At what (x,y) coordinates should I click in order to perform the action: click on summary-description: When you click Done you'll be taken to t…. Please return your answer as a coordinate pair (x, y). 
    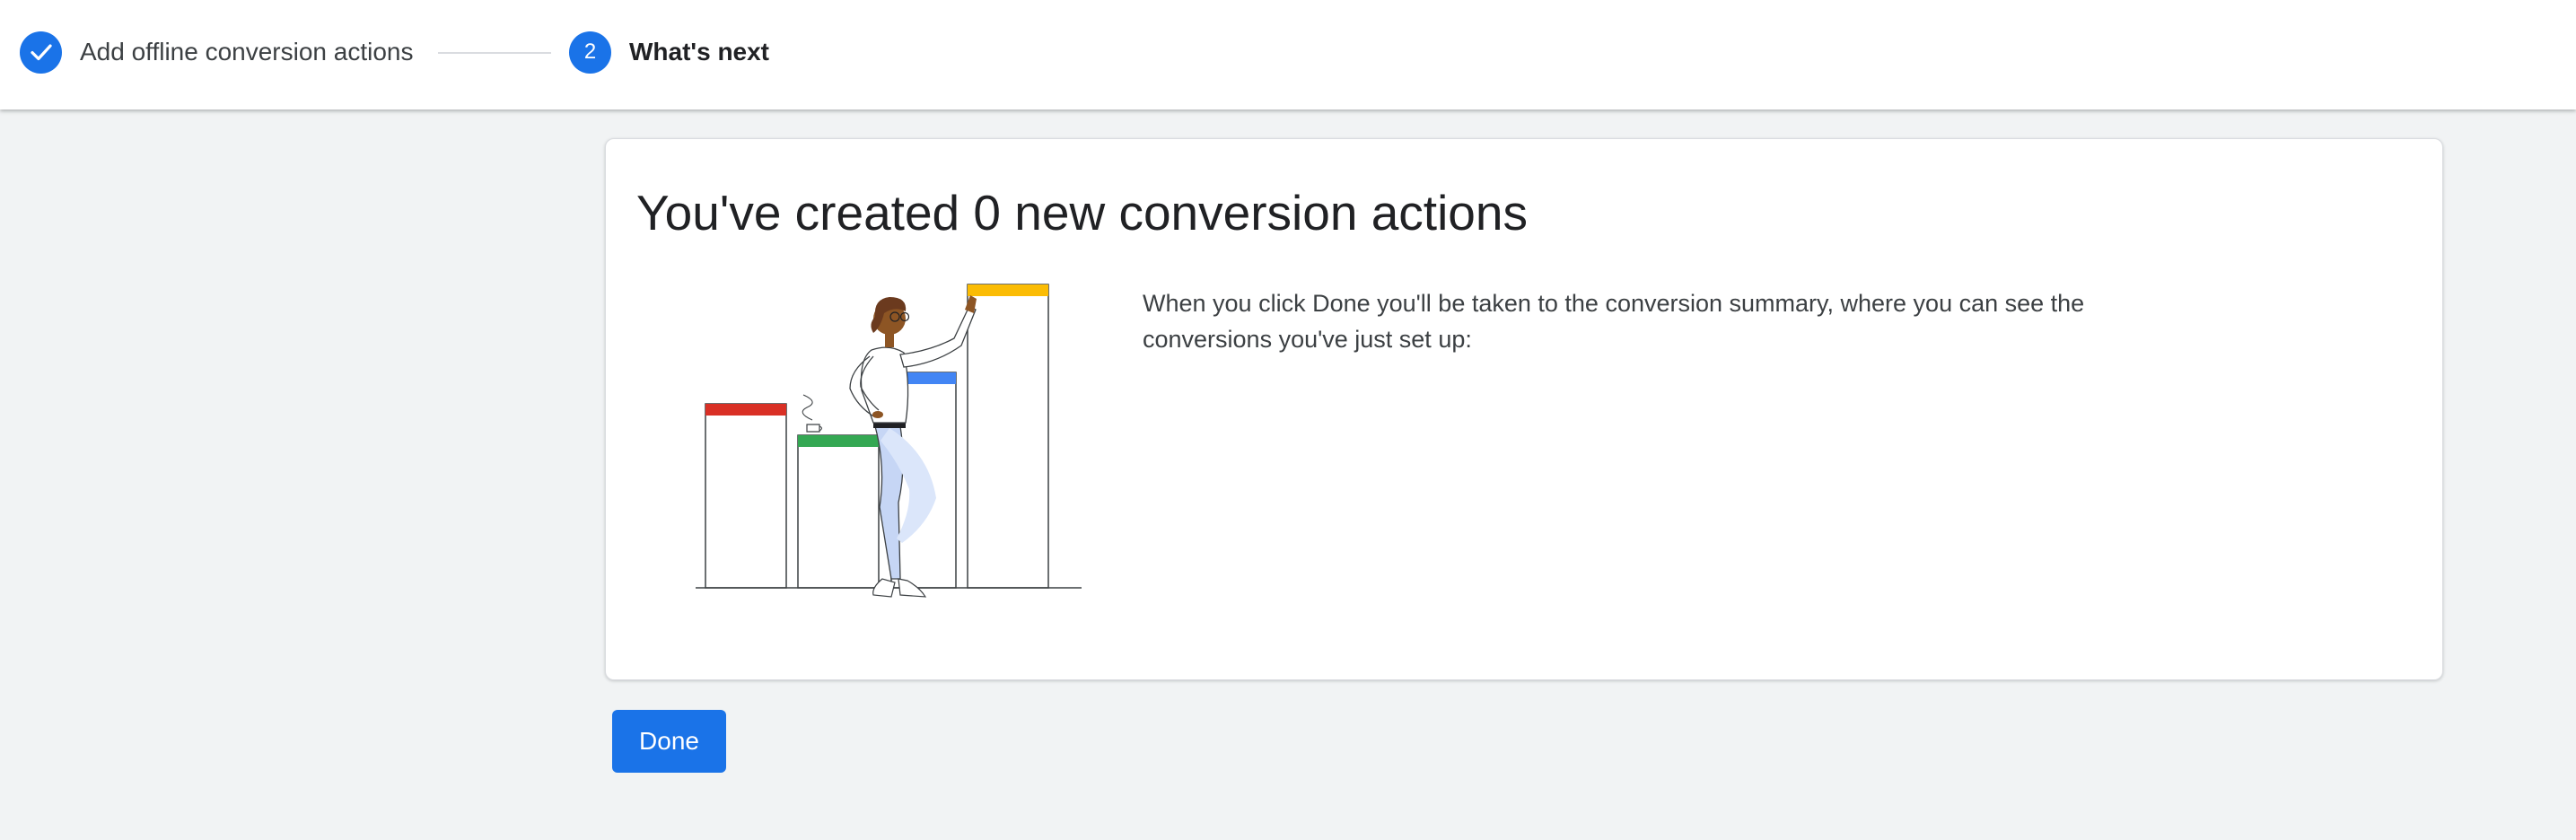
    Looking at the image, I should click on (1614, 321).